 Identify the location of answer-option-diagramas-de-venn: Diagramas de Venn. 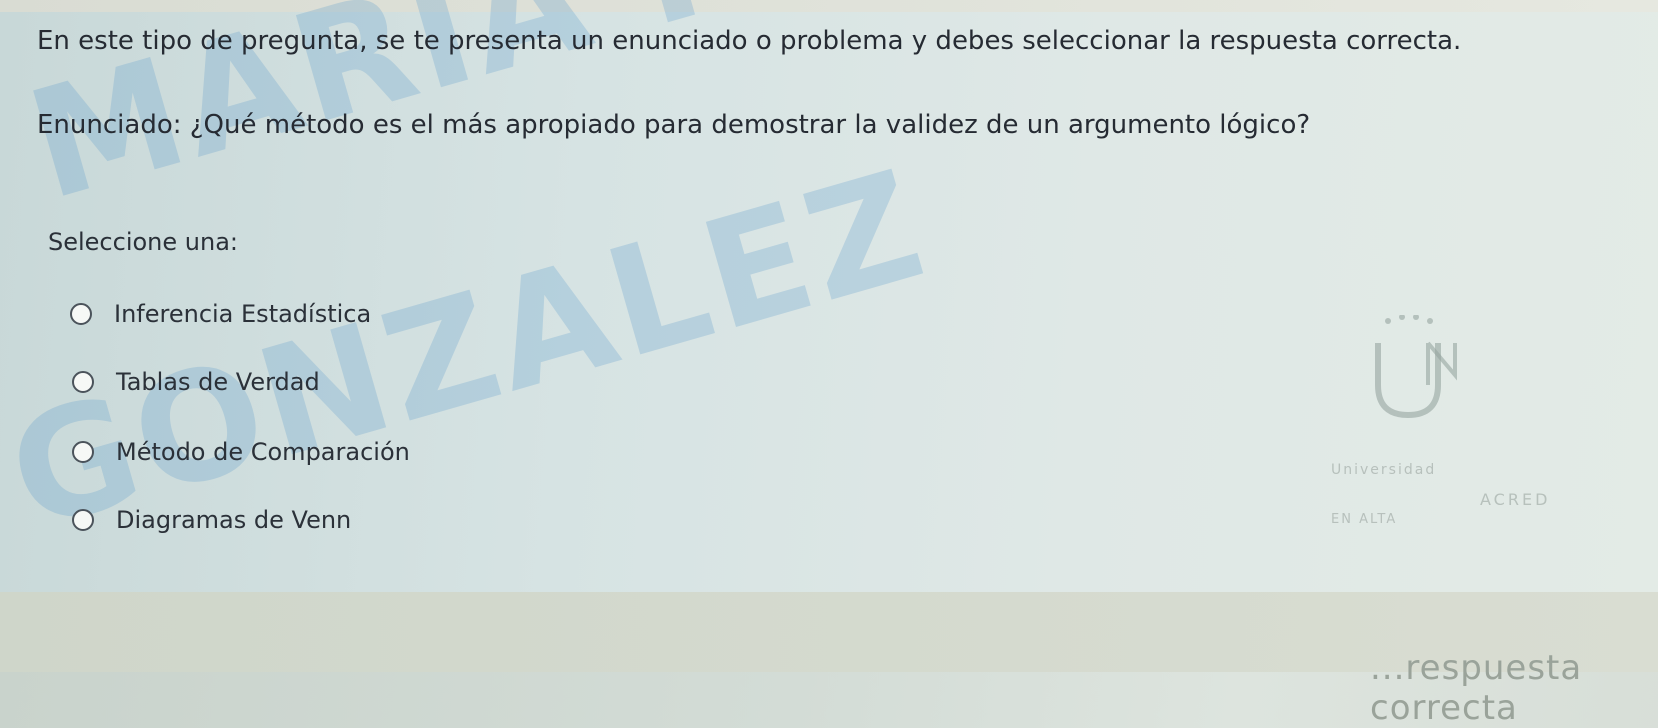
(211, 520).